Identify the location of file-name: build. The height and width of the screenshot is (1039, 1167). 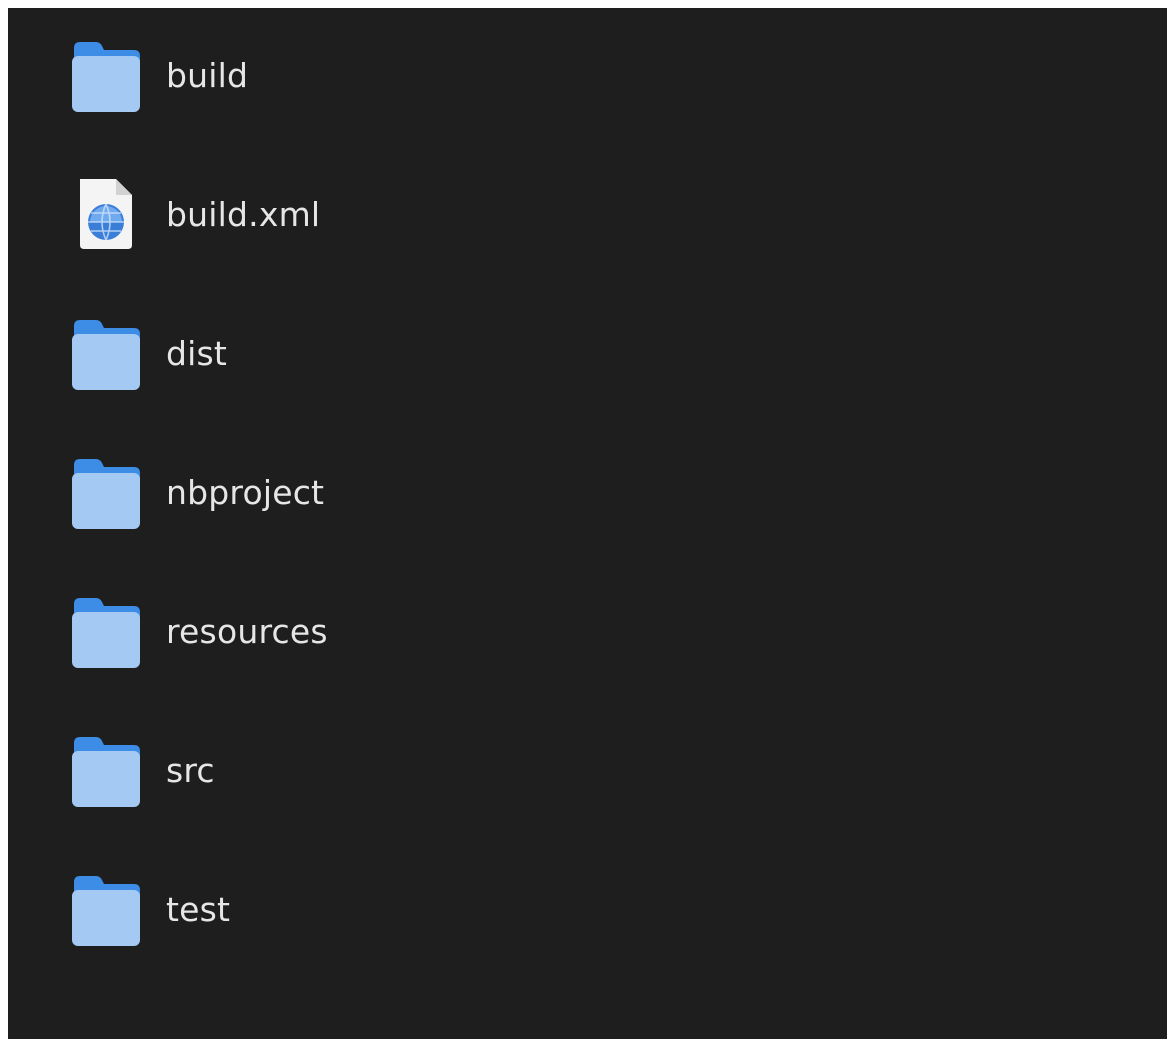
(207, 75).